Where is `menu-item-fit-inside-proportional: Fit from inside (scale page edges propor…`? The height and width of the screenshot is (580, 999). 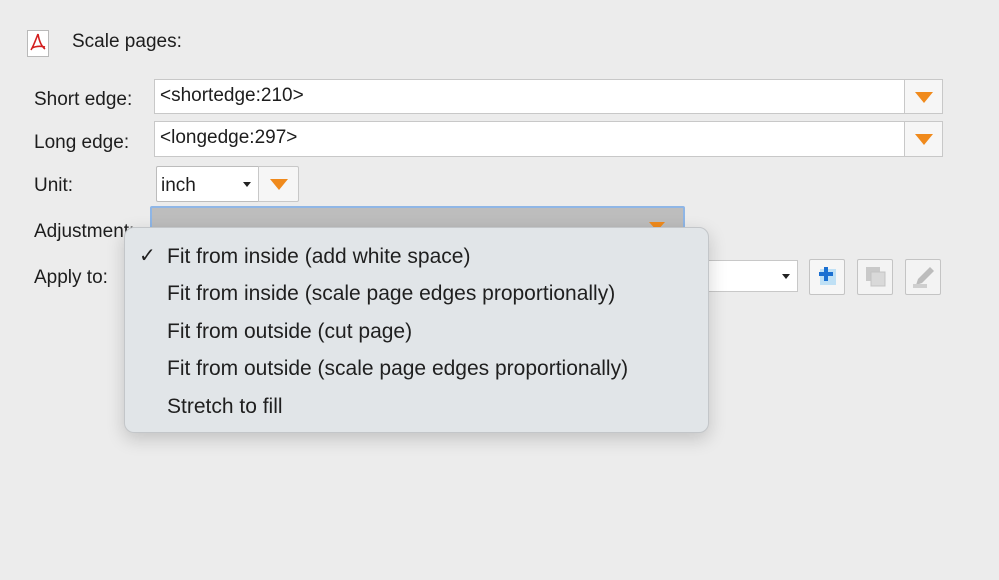
menu-item-fit-inside-proportional: Fit from inside (scale page edges propor… is located at coordinates (416, 293).